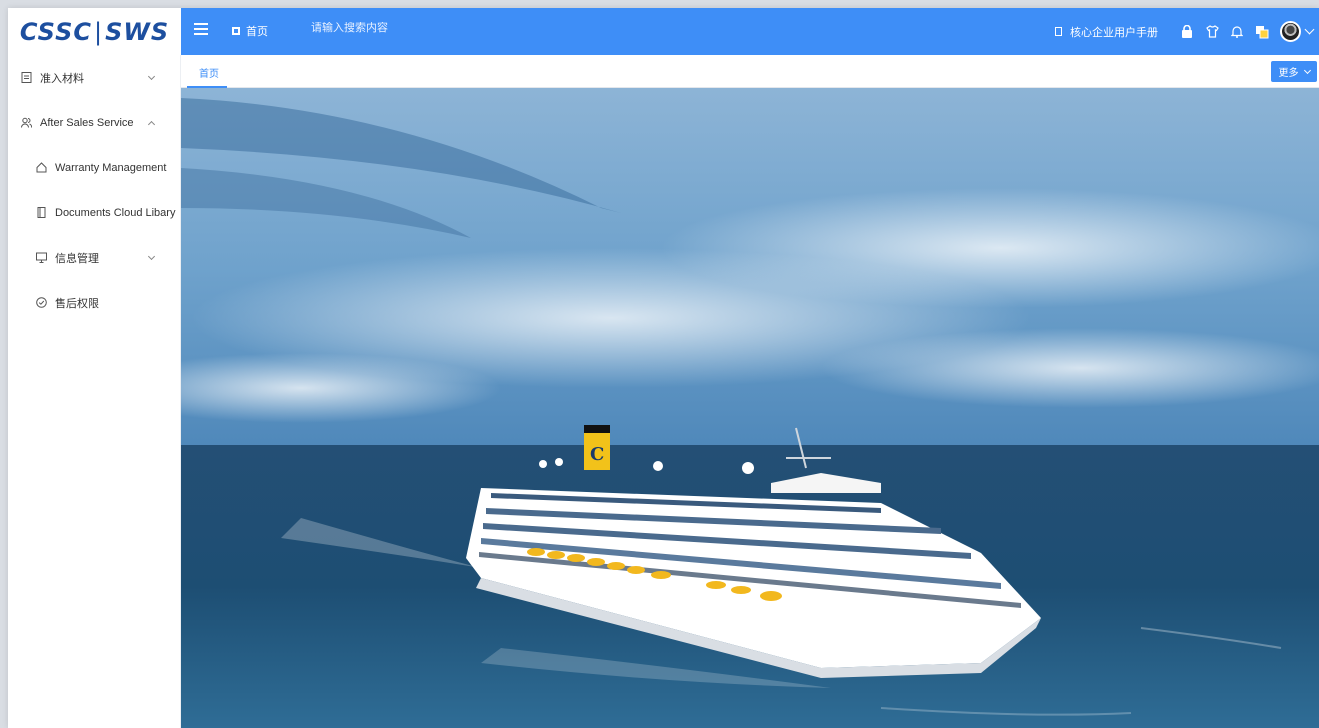 Image resolution: width=1319 pixels, height=728 pixels. I want to click on sidebar-item-label: Documents Cloud Libary, so click(115, 212).